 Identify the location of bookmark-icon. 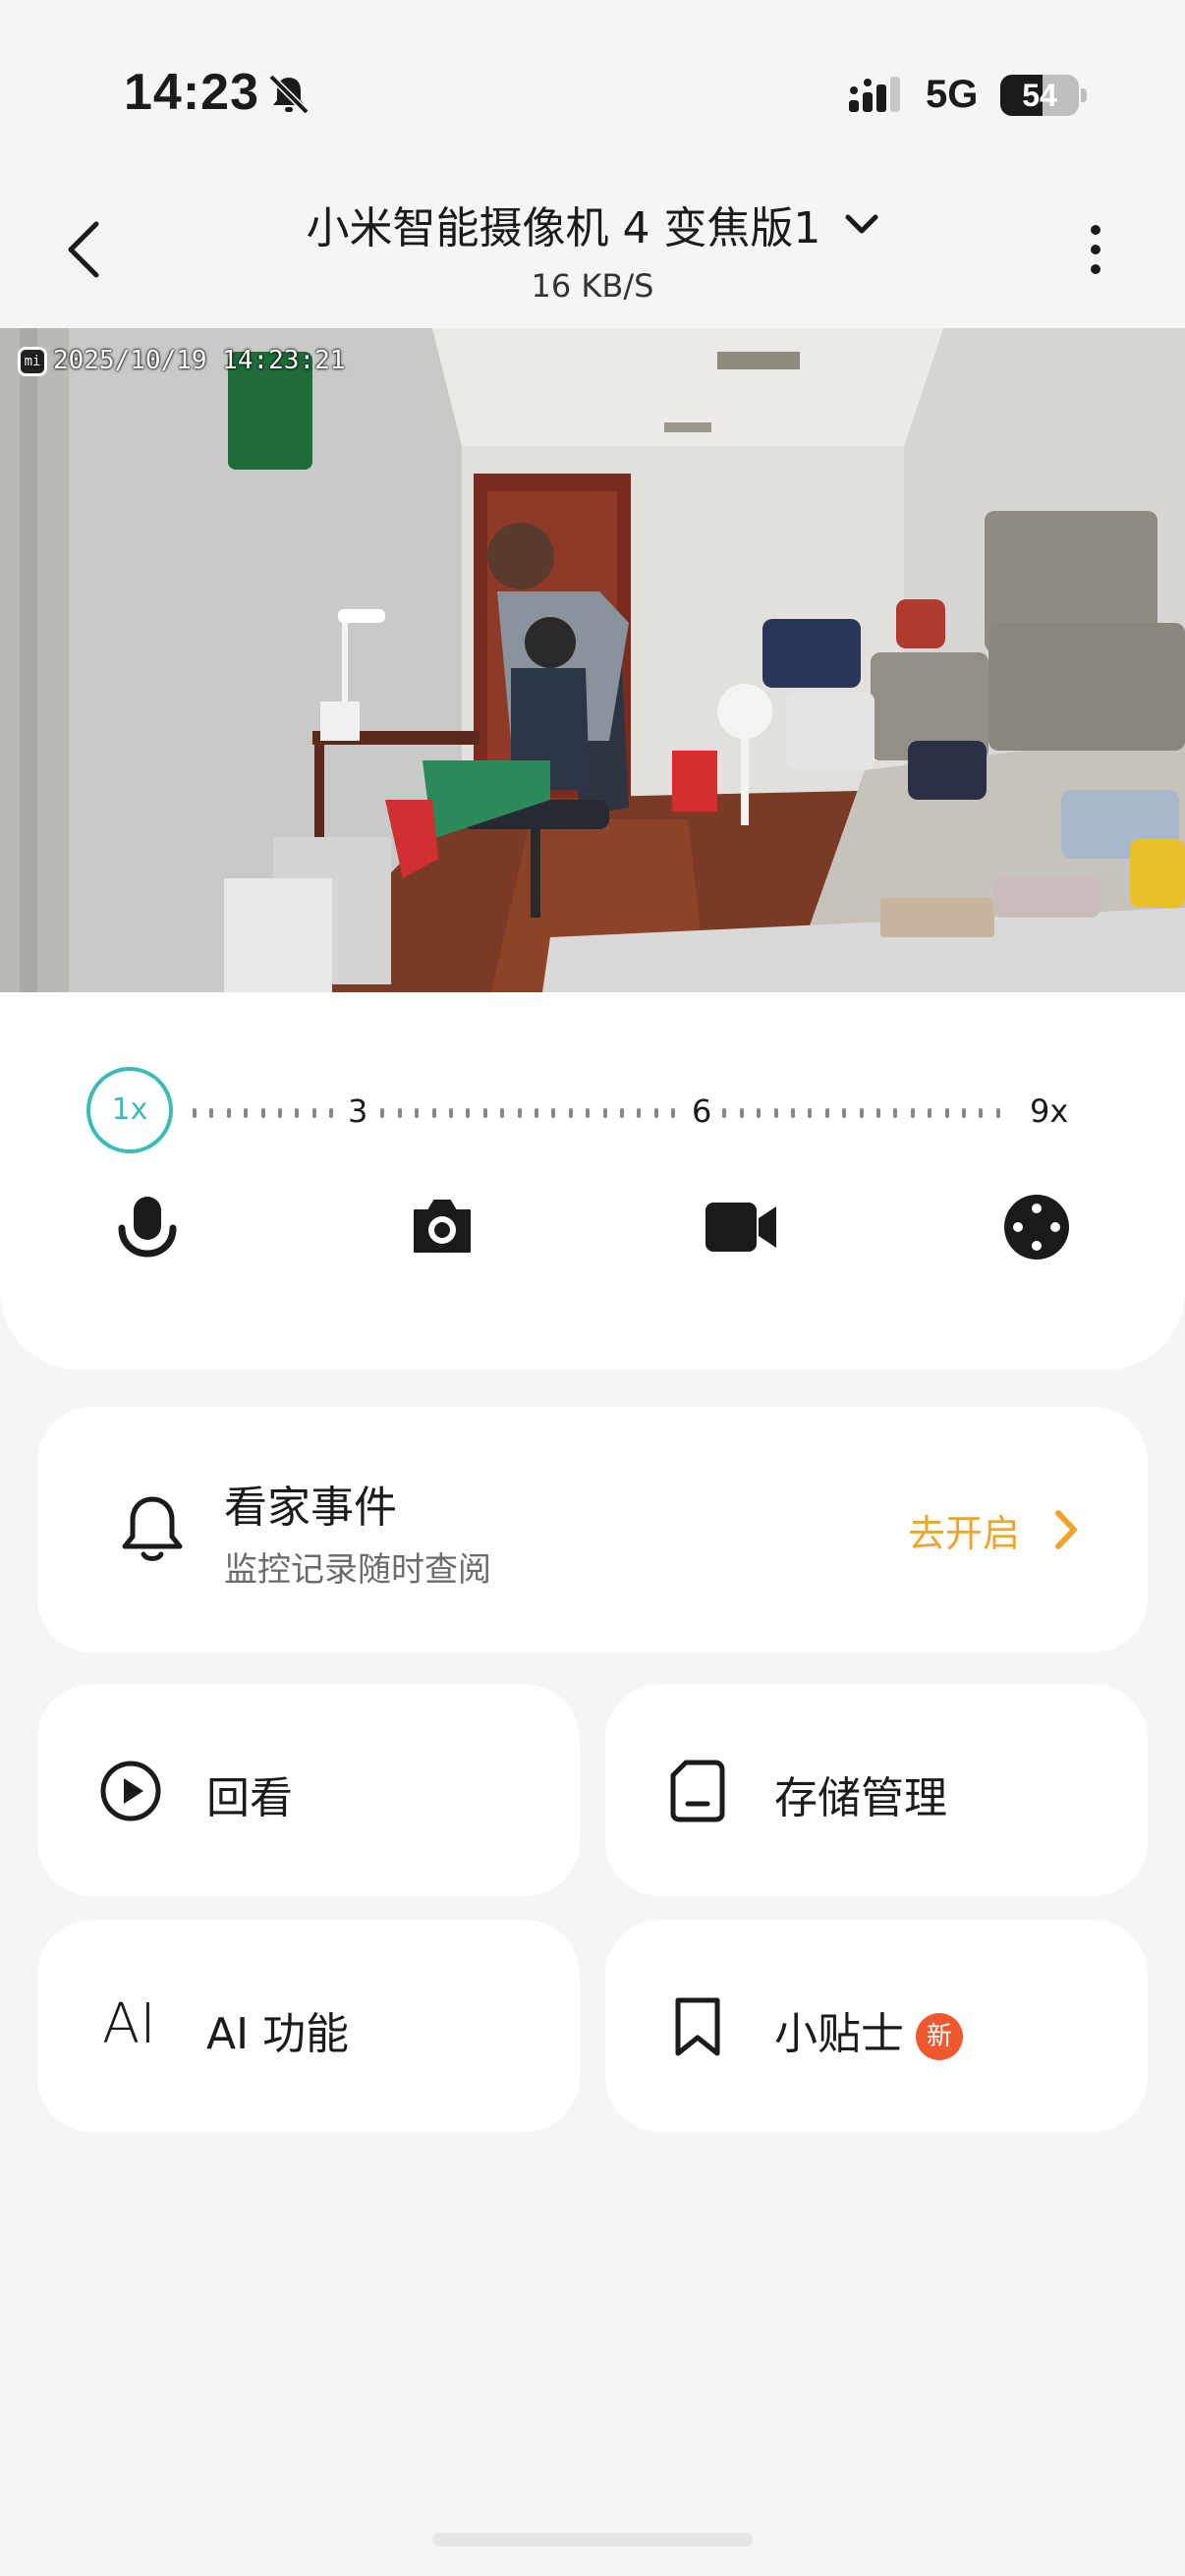
(697, 2026).